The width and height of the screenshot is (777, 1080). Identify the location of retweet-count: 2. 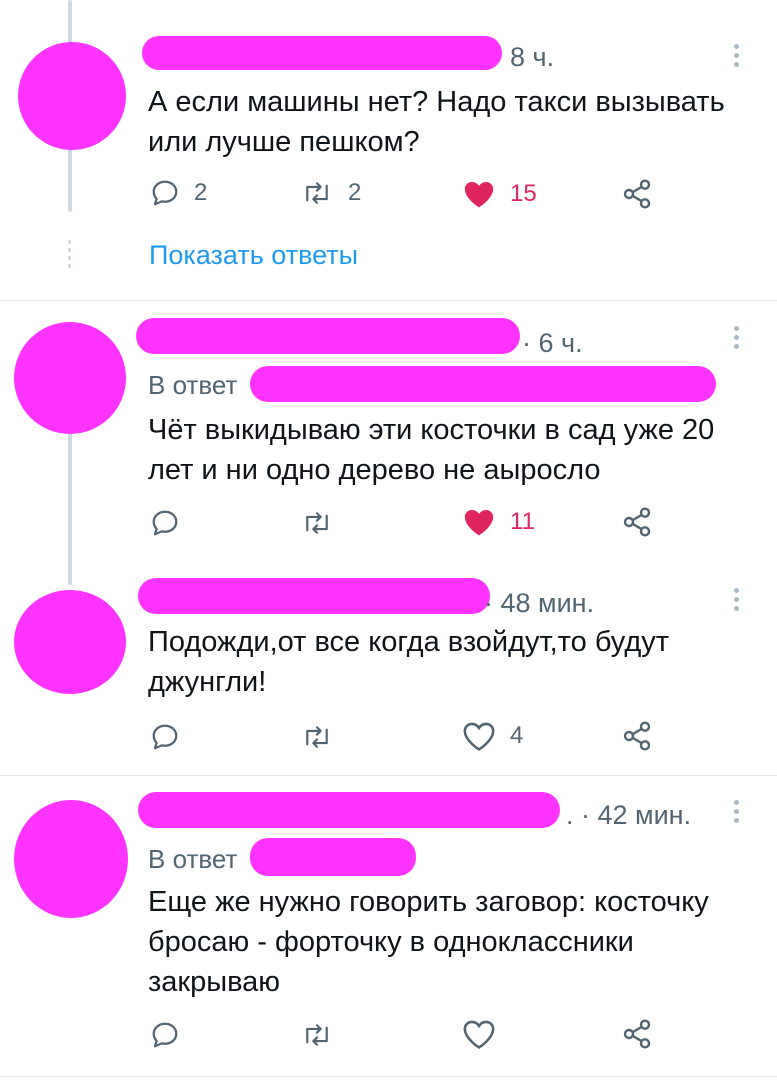
(355, 192).